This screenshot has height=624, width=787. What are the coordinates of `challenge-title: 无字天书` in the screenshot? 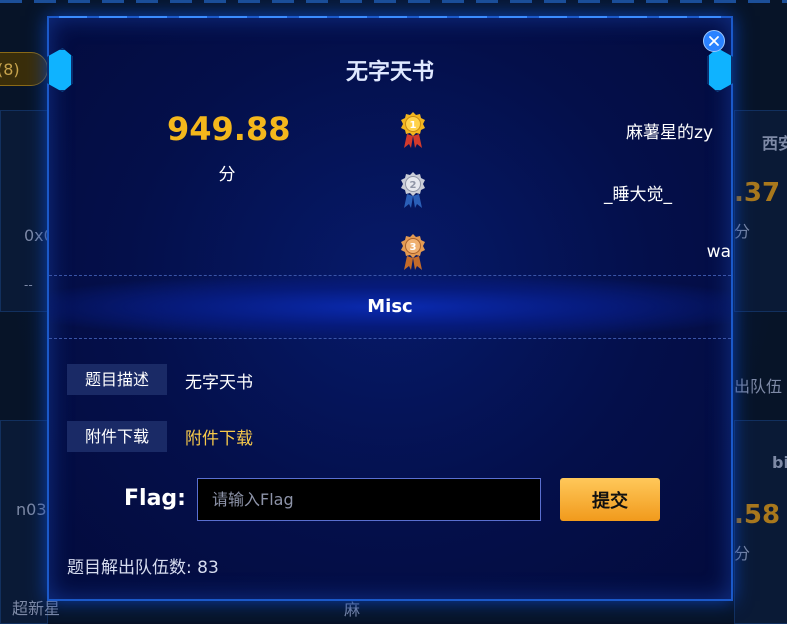 It's located at (389, 72).